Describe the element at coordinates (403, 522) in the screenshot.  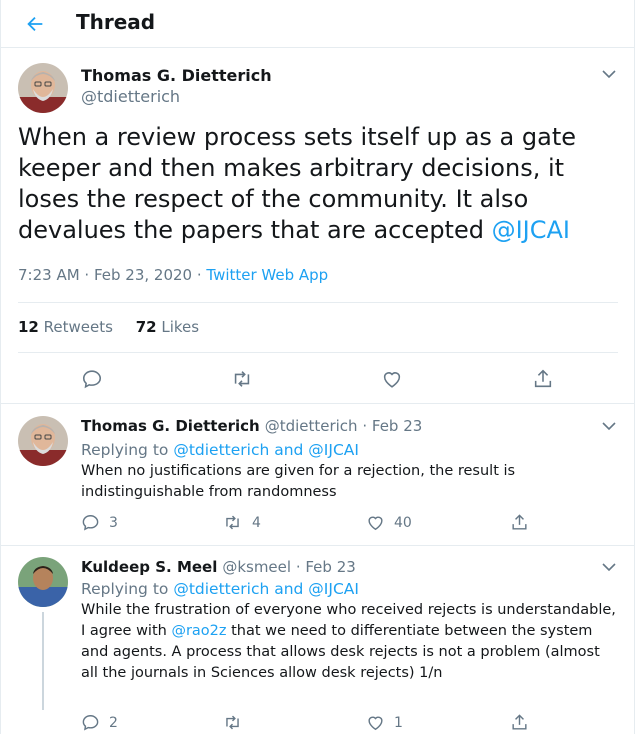
I see `like-count: 40` at that location.